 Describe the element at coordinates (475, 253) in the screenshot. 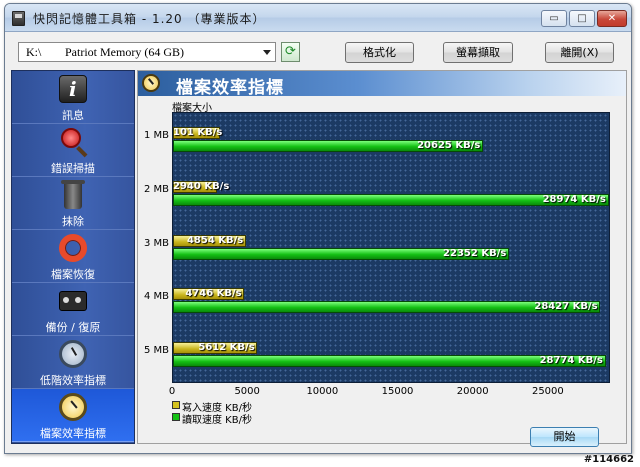

I see `bar-data-label: 22352 KB/s` at that location.